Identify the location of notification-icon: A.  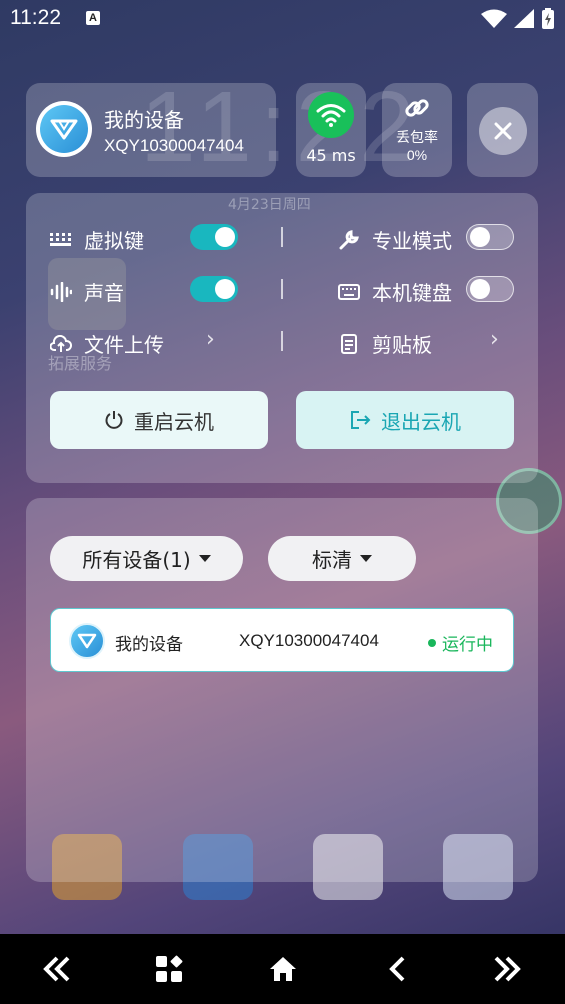
(93, 18).